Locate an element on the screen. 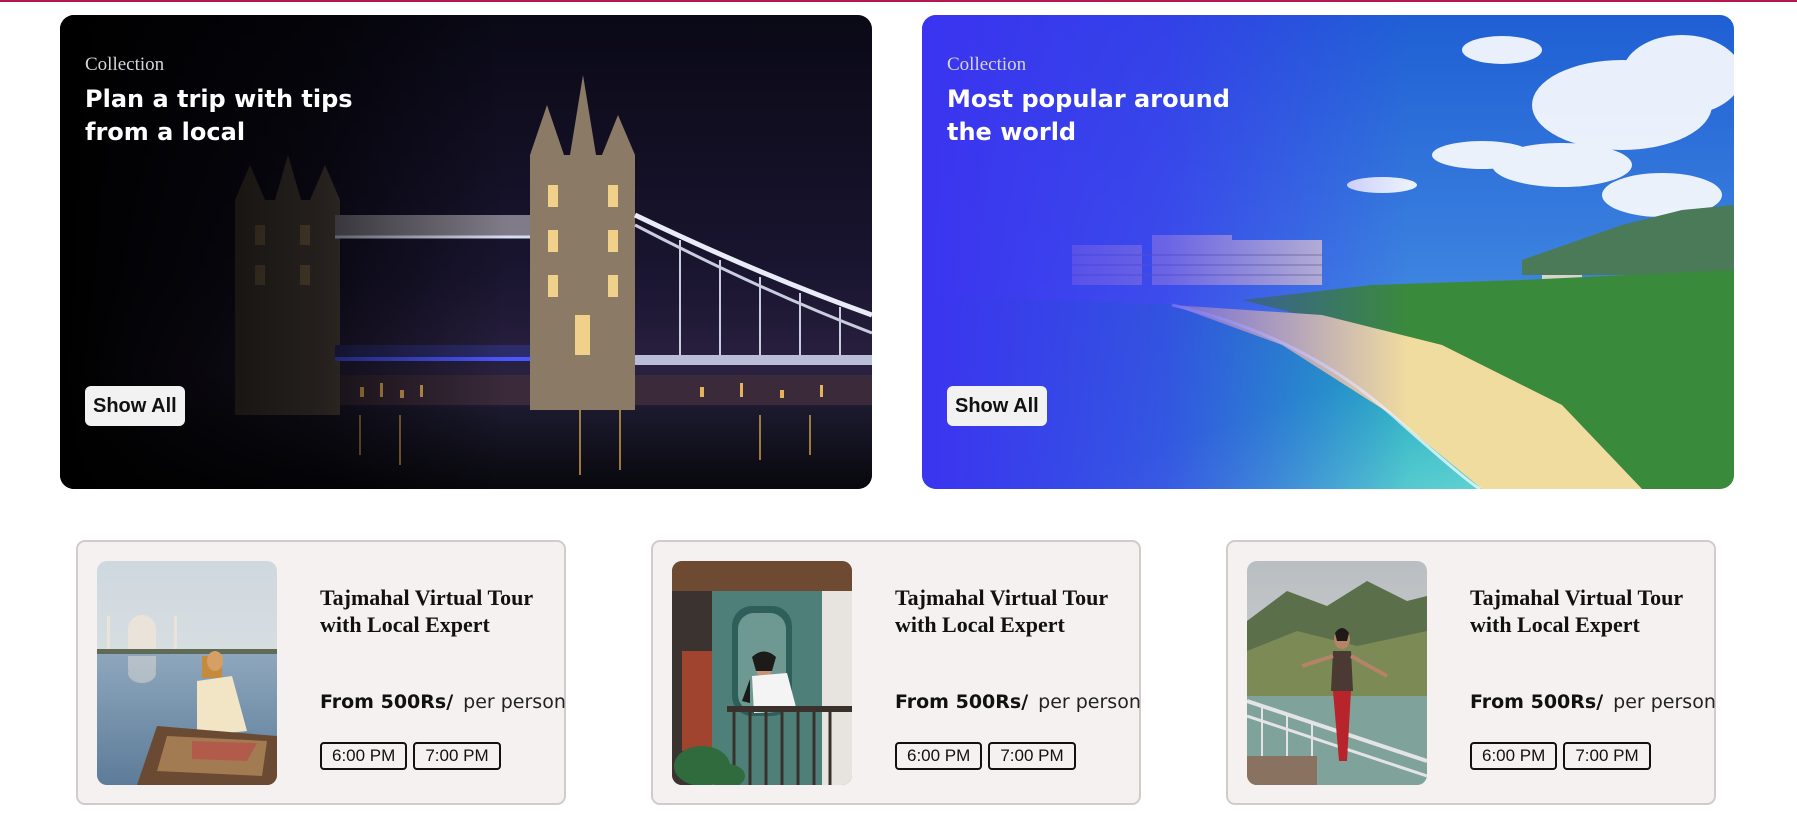  mountain-bridge-woman-image is located at coordinates (1337, 673).